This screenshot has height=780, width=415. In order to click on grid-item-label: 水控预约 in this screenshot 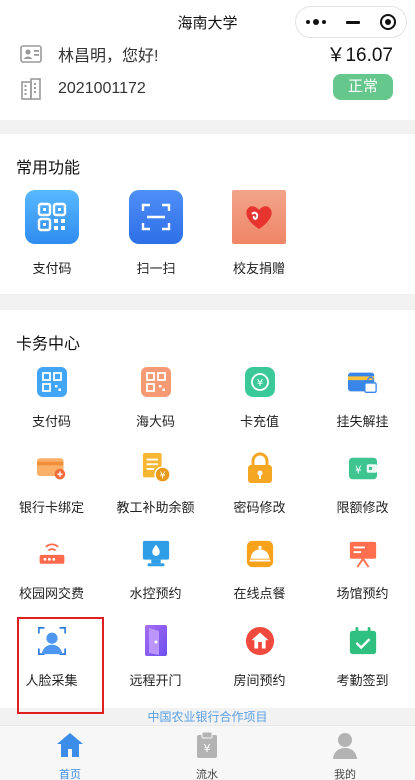, I will do `click(155, 593)`.